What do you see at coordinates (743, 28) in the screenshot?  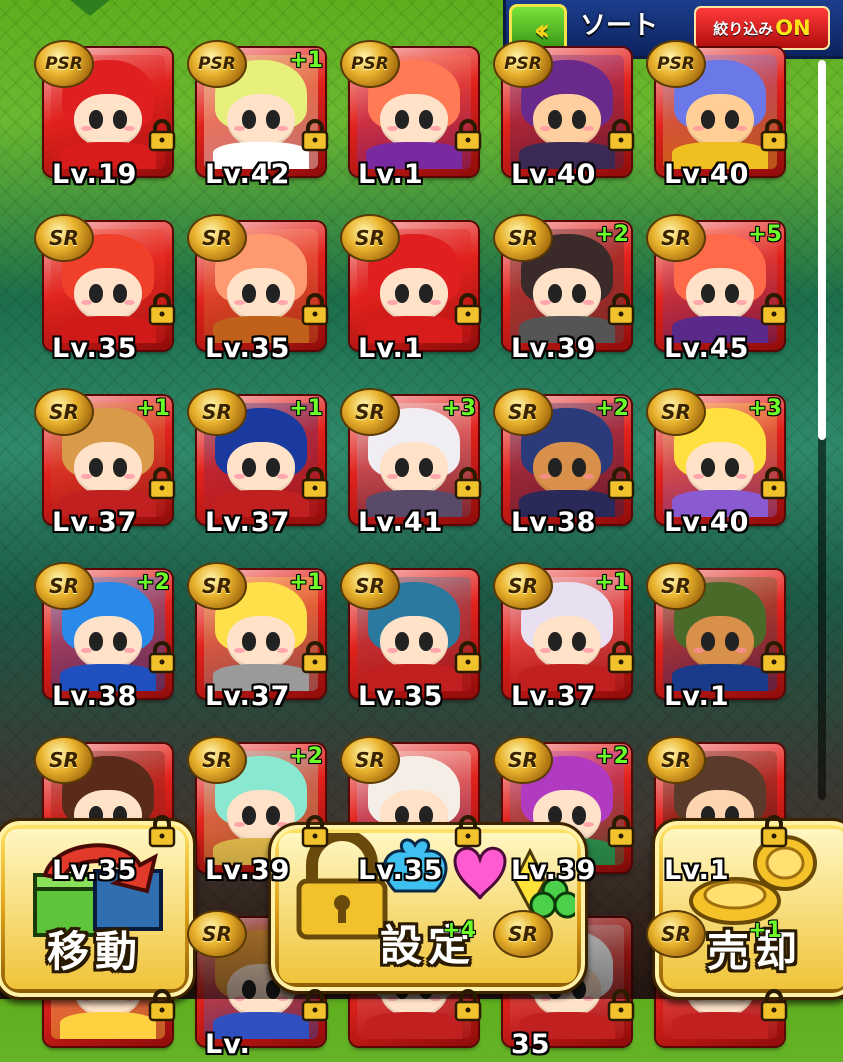 I see `filter-label: 絞り込み` at bounding box center [743, 28].